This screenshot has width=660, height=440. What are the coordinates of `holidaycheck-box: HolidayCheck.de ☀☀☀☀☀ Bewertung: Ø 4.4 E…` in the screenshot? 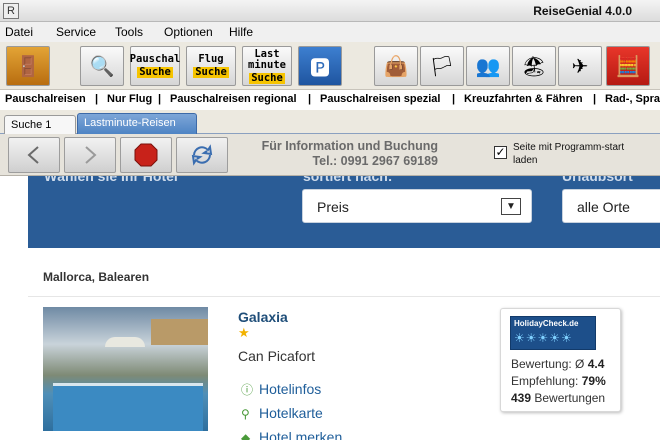 It's located at (560, 360).